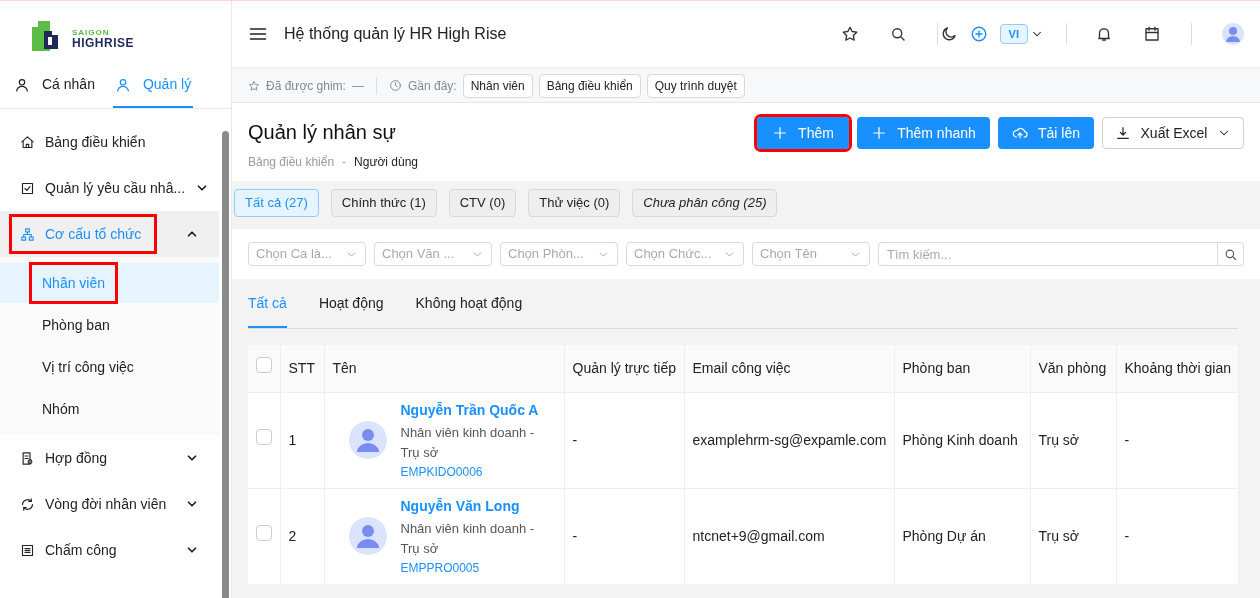  I want to click on download-icon, so click(1122, 133).